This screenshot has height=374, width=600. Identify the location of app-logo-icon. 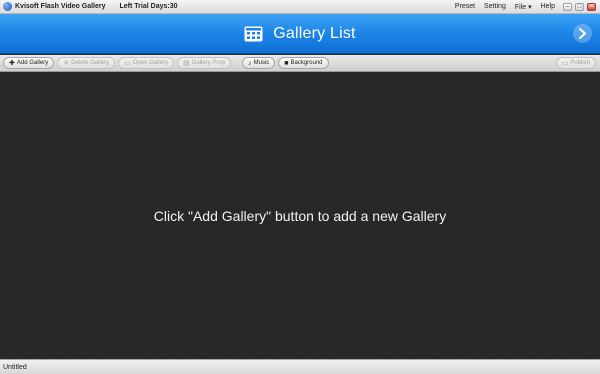
(7, 6).